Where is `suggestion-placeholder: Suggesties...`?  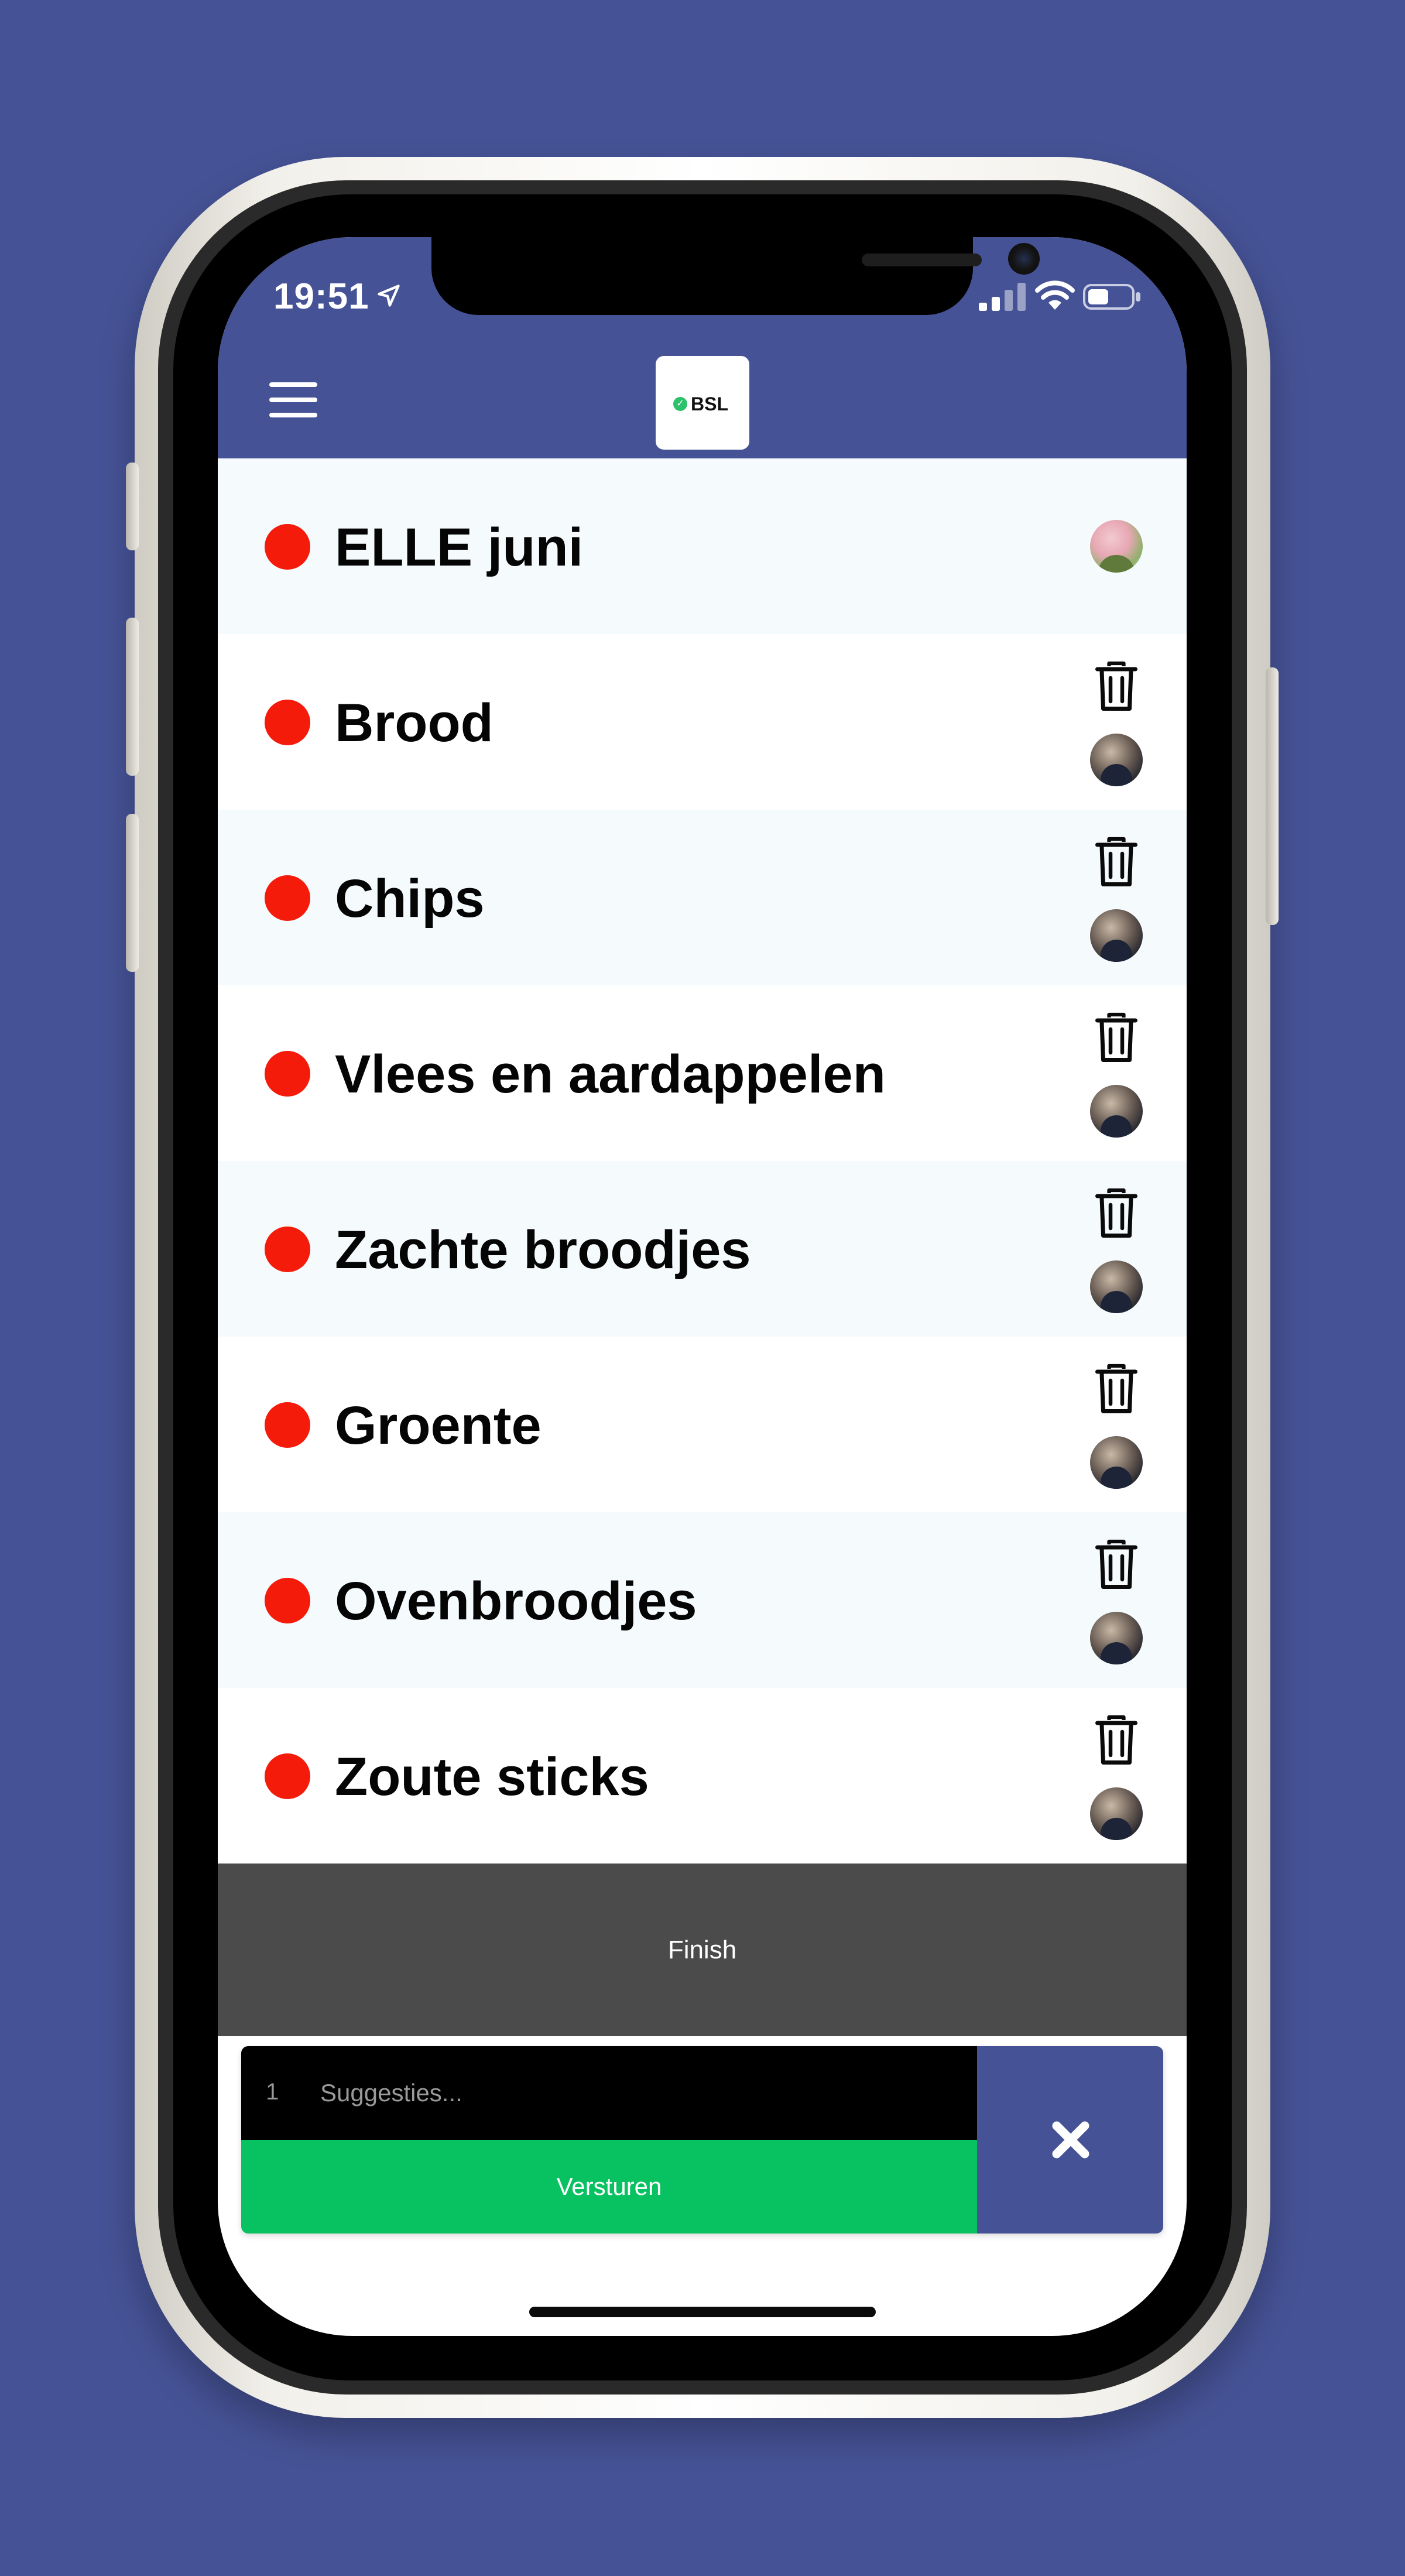
suggestion-placeholder: Suggesties... is located at coordinates (391, 2092).